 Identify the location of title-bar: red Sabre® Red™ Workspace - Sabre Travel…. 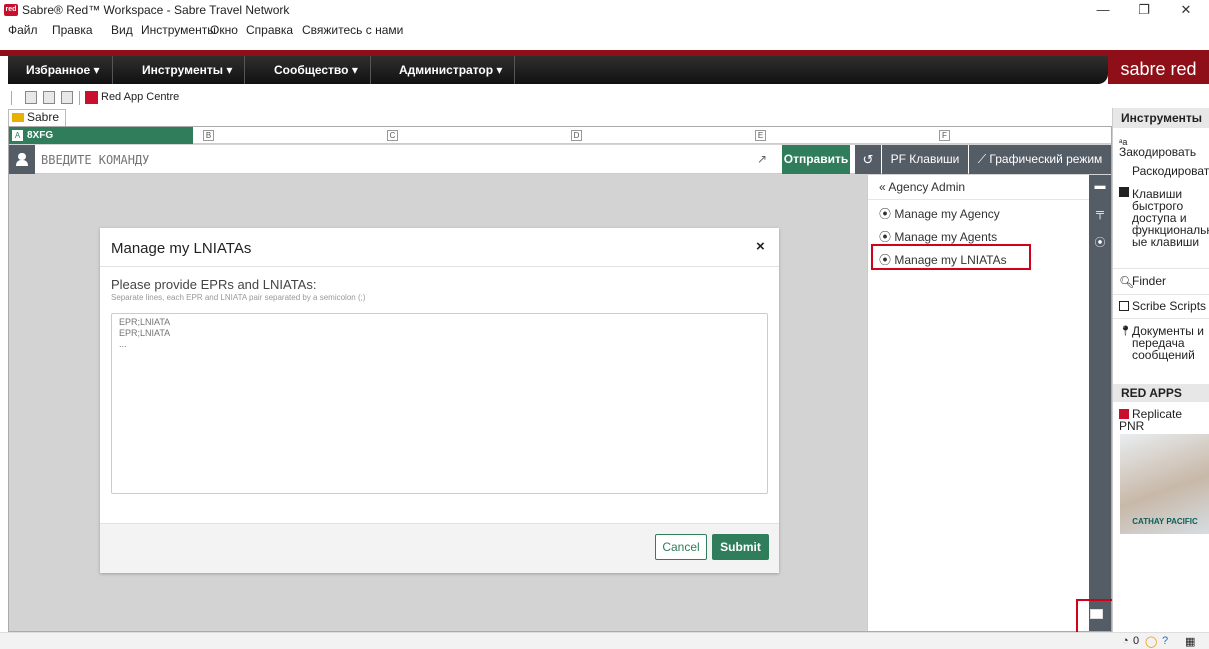
(604, 10).